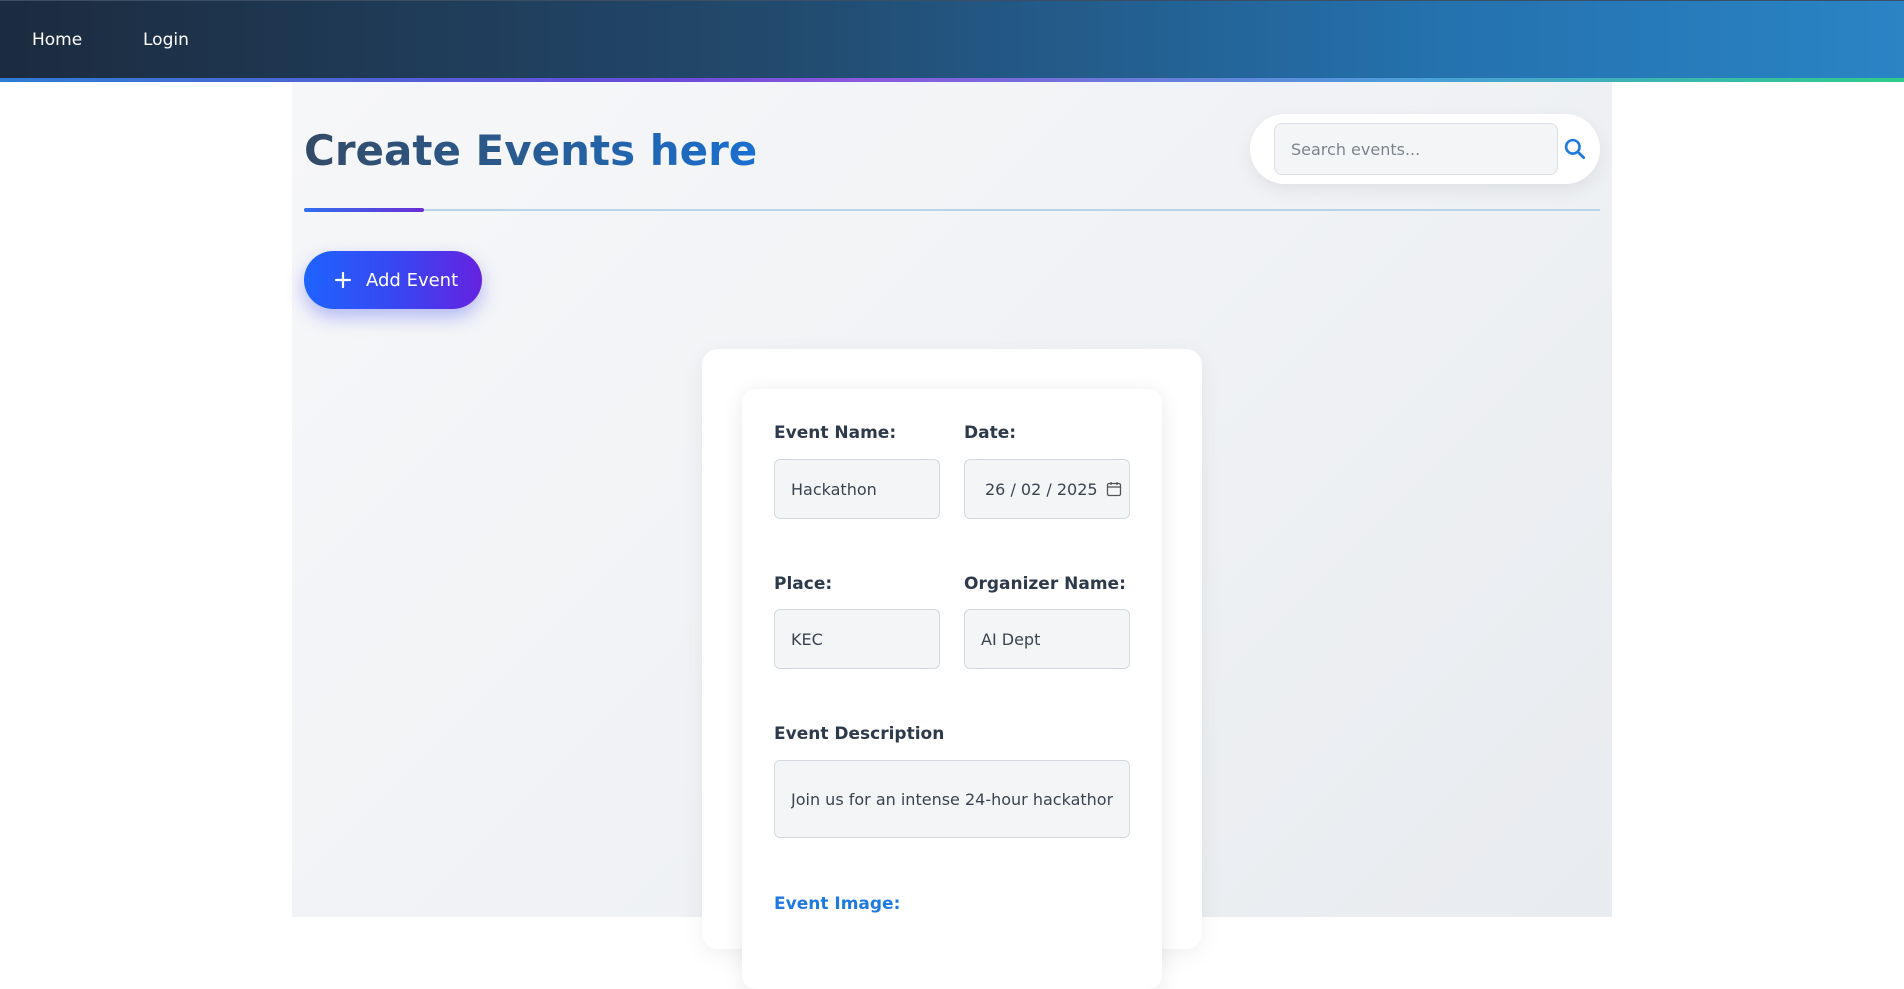 The image size is (1904, 989). Describe the element at coordinates (412, 280) in the screenshot. I see `add-event-label: Add Event` at that location.